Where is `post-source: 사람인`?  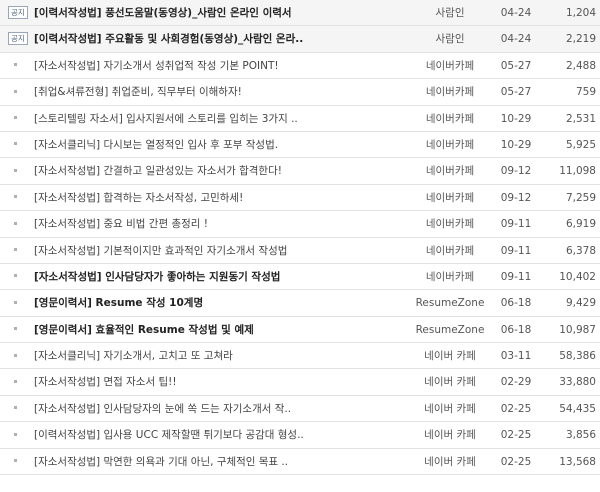
post-source: 사람인 is located at coordinates (450, 39).